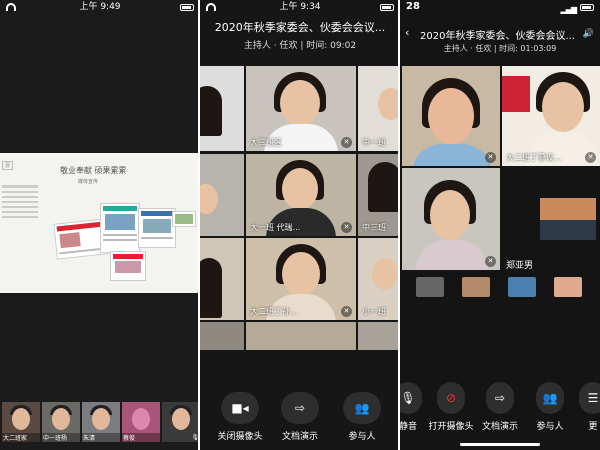  I want to click on status-bar: 上午 9:34, so click(300, 7).